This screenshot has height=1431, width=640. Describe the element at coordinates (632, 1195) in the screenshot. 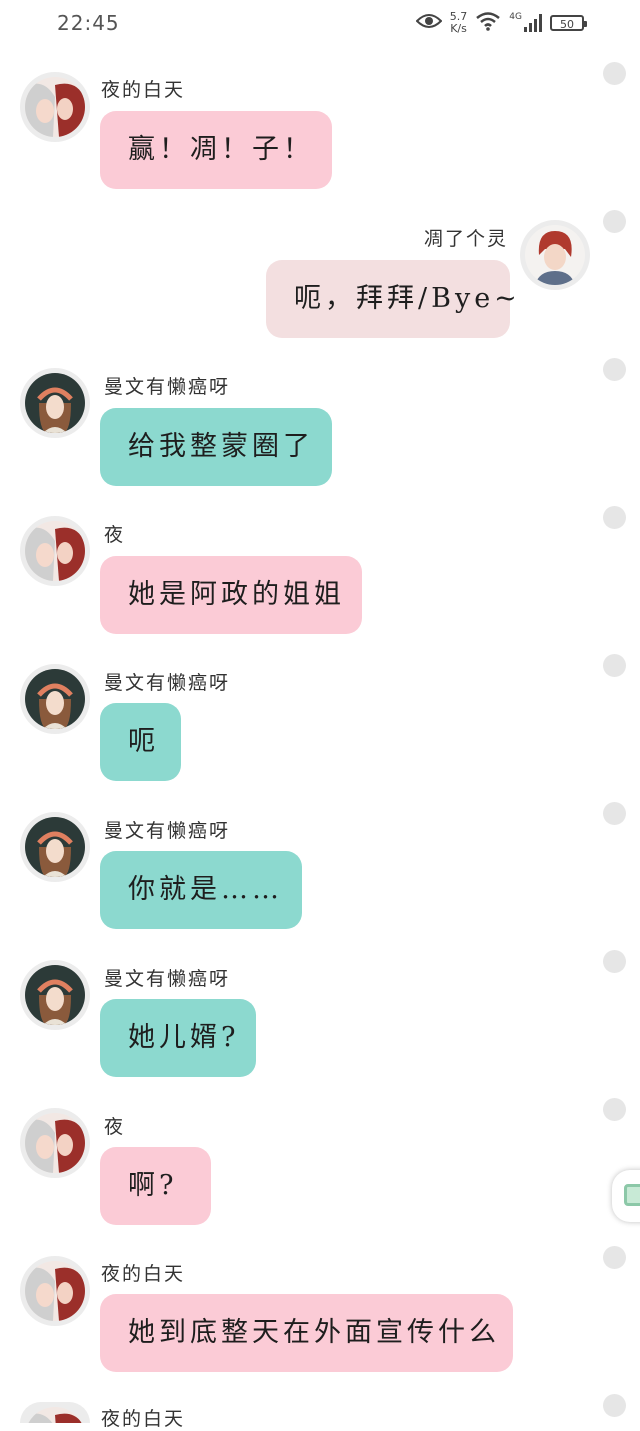

I see `image-icon` at that location.